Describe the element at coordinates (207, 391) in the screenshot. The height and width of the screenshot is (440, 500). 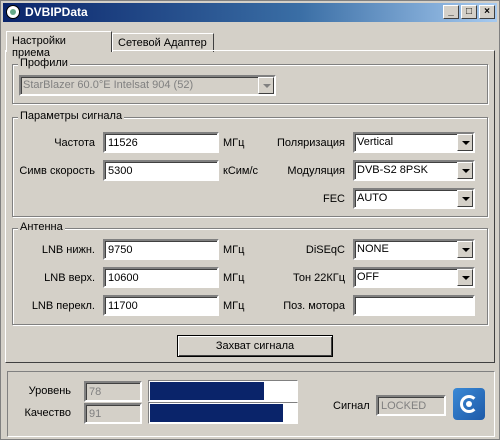
I see `level-bar-fill` at that location.